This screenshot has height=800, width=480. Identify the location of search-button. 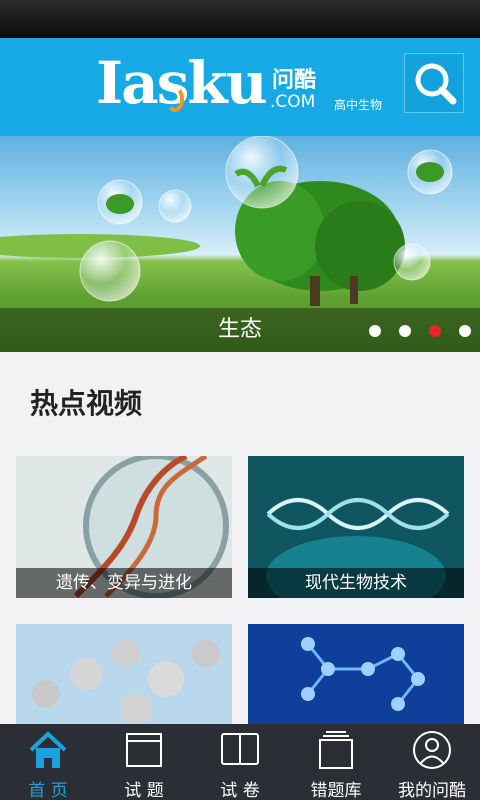
(434, 83).